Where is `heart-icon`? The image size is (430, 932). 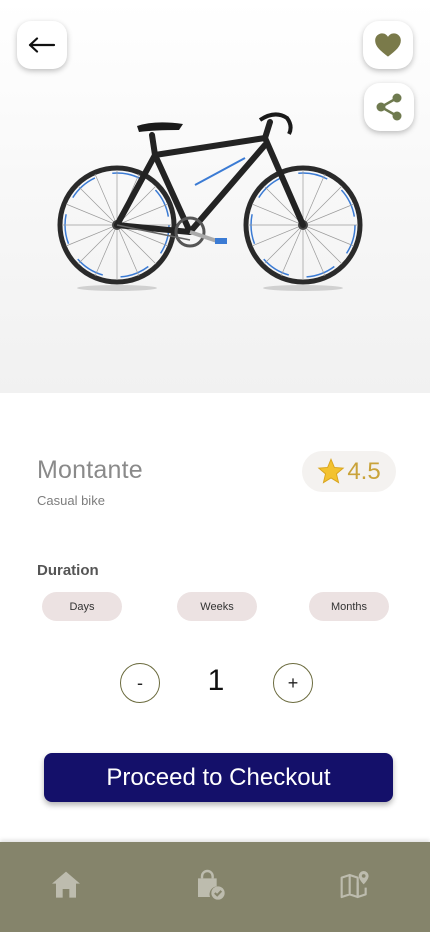 heart-icon is located at coordinates (388, 45).